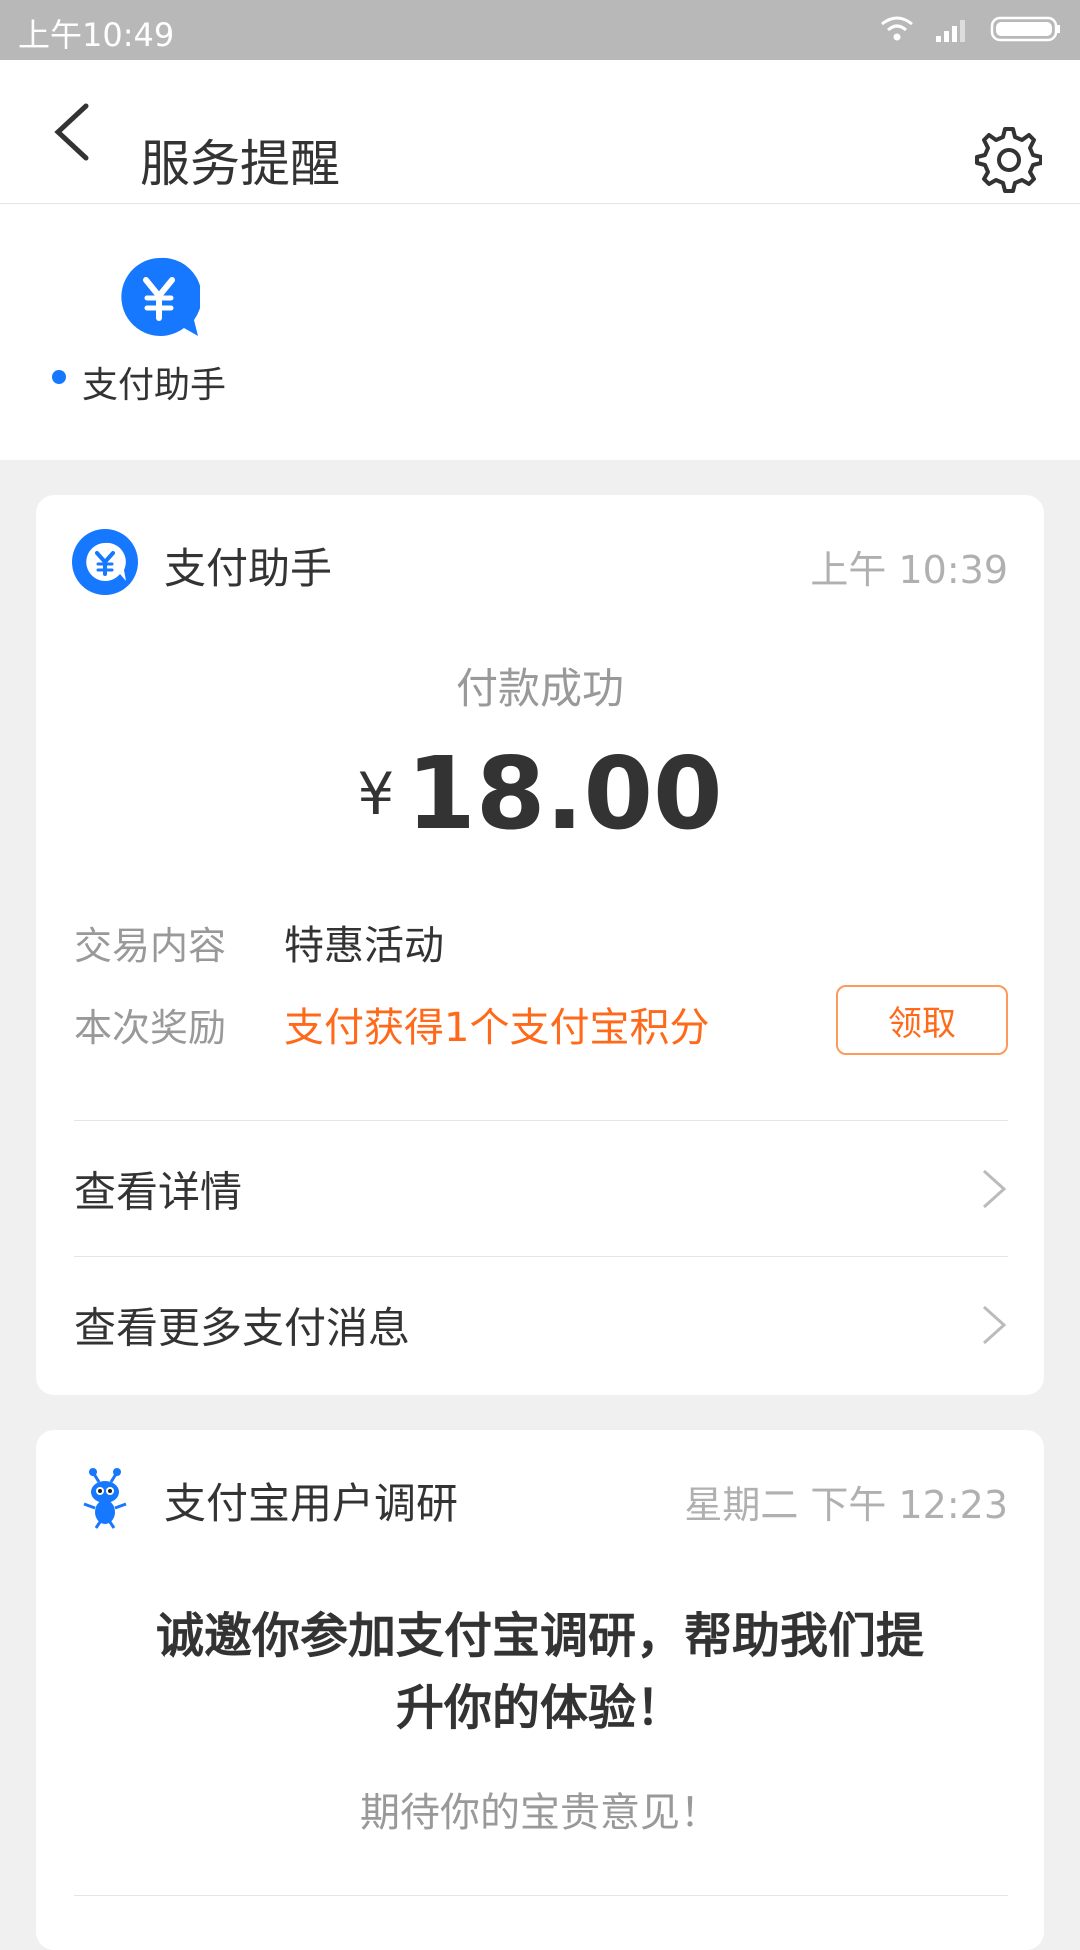 The width and height of the screenshot is (1080, 1950). What do you see at coordinates (242, 1327) in the screenshot?
I see `link-label: 查看更多支付消息` at bounding box center [242, 1327].